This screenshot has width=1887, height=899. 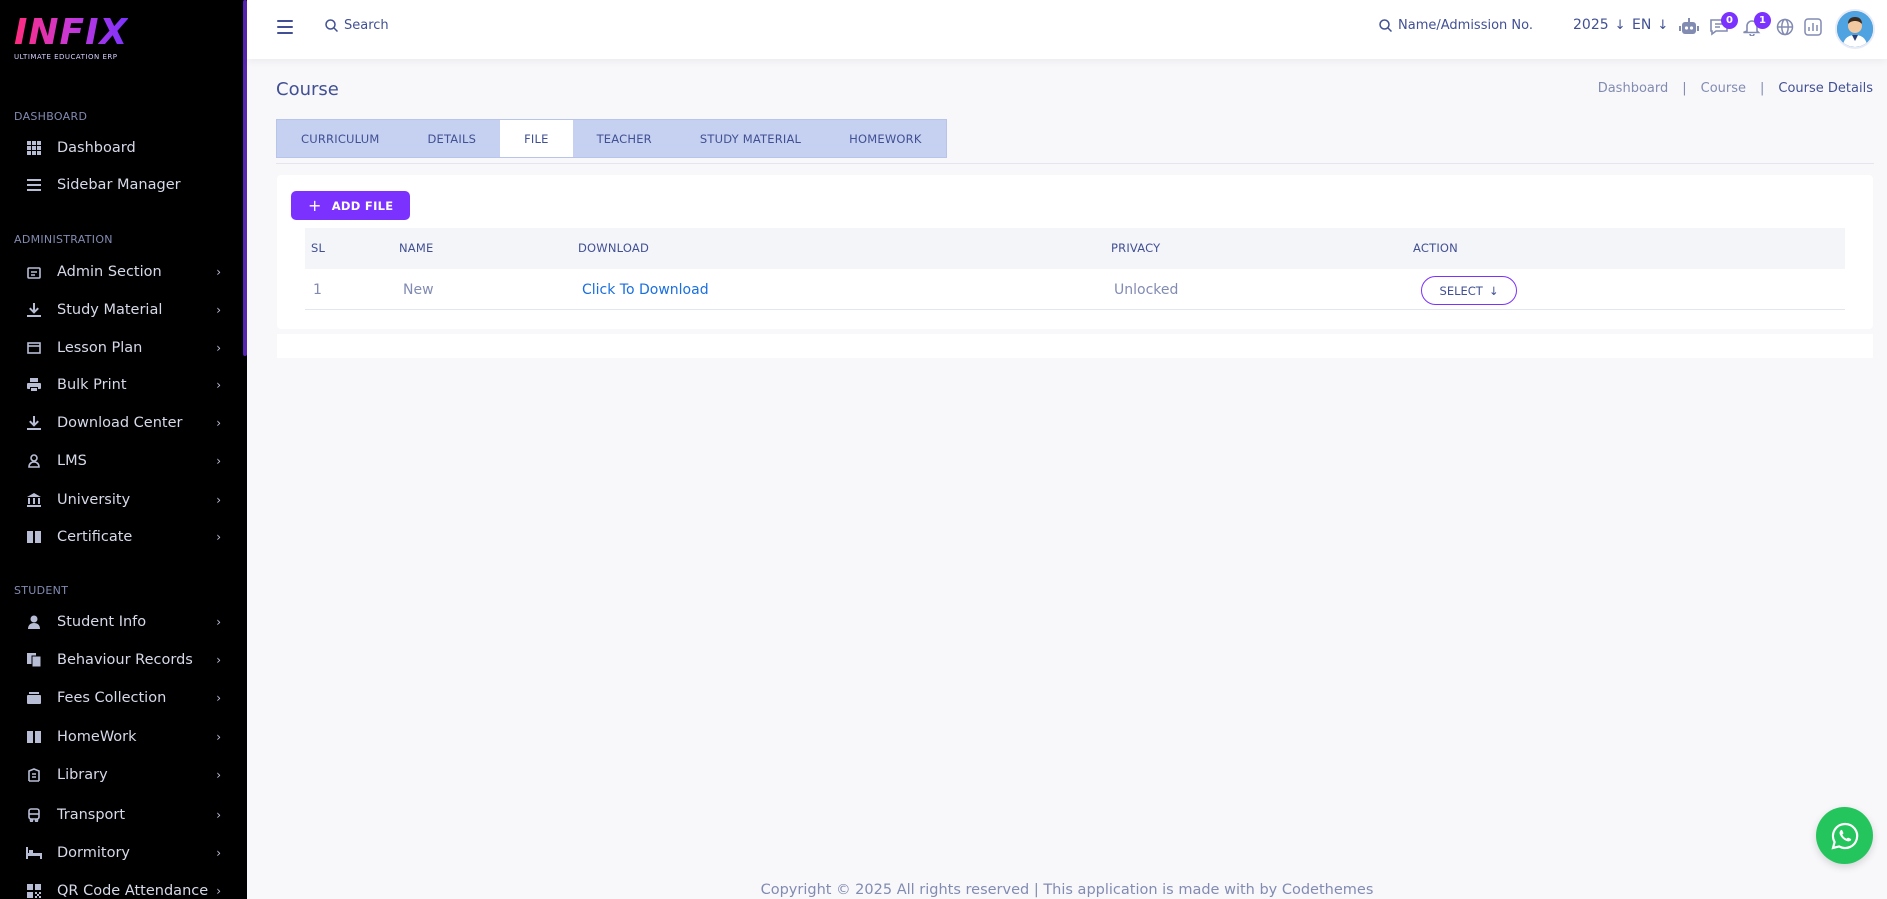 What do you see at coordinates (1456, 25) in the screenshot?
I see `admission-search: Name/Admission No.` at bounding box center [1456, 25].